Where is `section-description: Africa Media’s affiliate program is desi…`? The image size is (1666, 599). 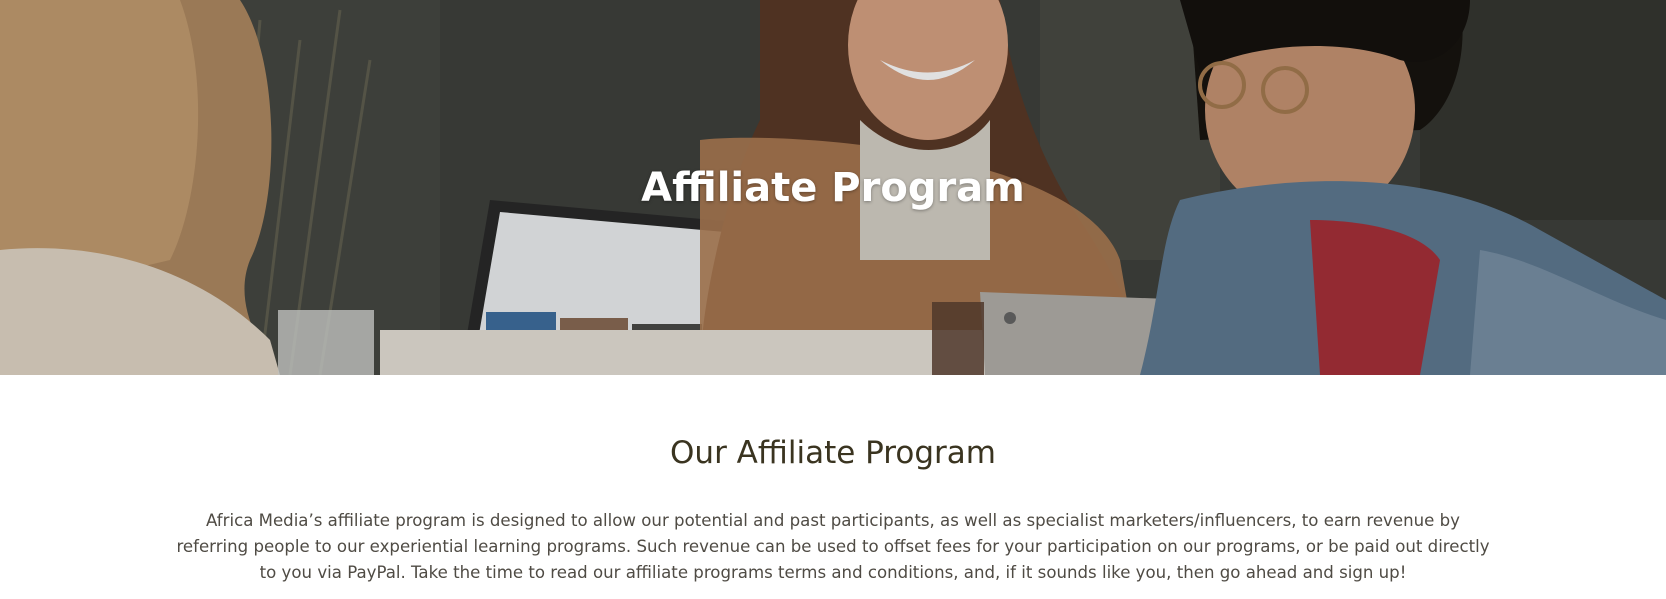 section-description: Africa Media’s affiliate program is desi… is located at coordinates (833, 546).